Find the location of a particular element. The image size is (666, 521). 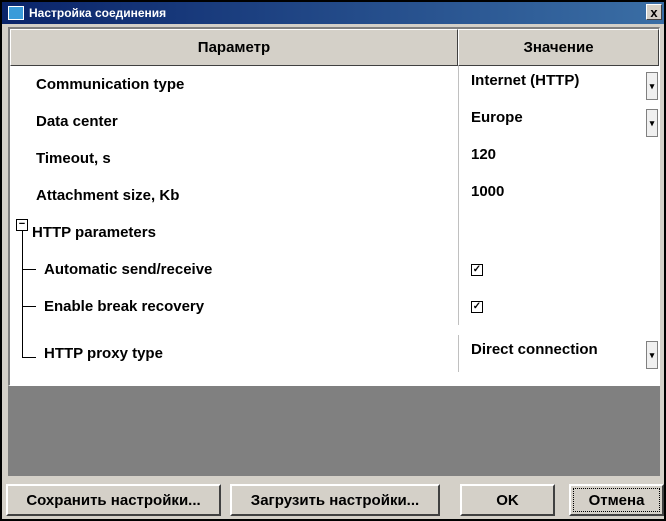

title-bar: Настройка соединения x is located at coordinates (333, 13).